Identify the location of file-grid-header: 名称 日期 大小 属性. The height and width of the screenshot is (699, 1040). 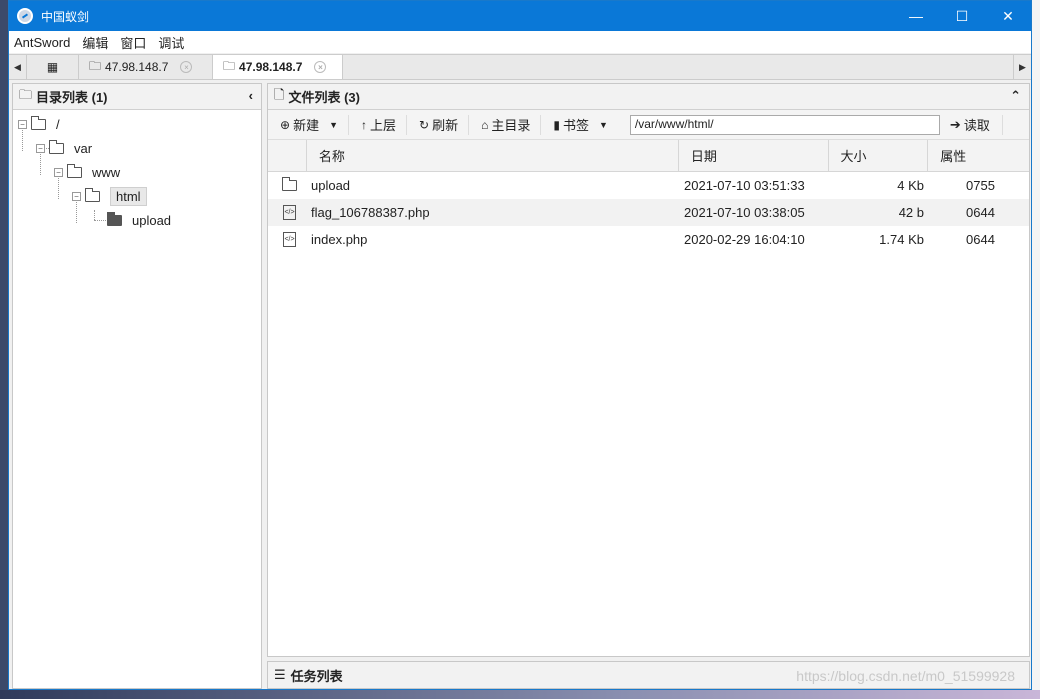
(648, 156).